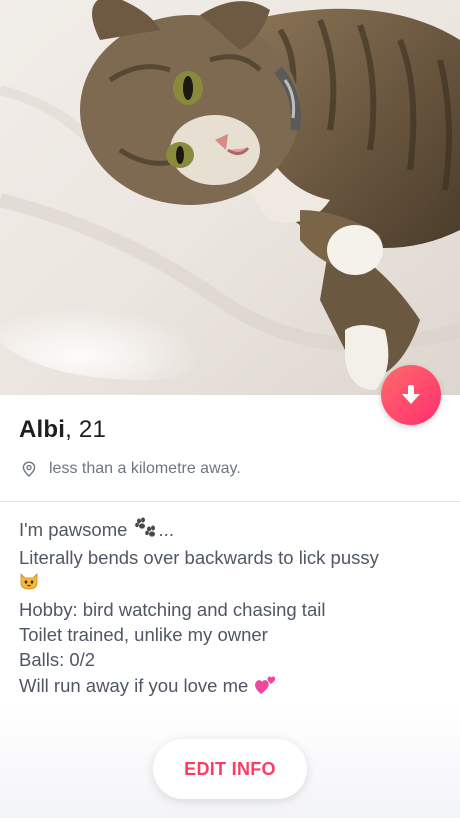  I want to click on distance-row: less than a kilometre away., so click(131, 469).